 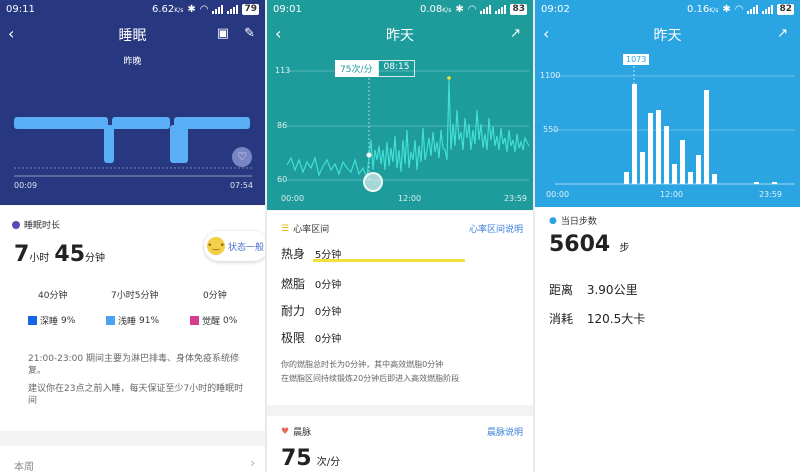 What do you see at coordinates (242, 157) in the screenshot?
I see `favorite-icon: ♡` at bounding box center [242, 157].